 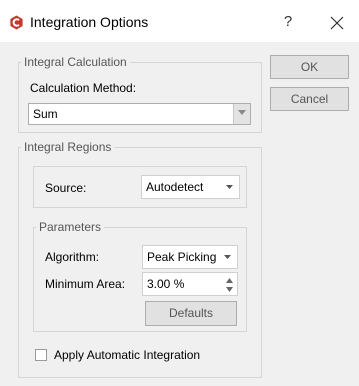 I want to click on parameters-legend: Parameters, so click(x=70, y=227).